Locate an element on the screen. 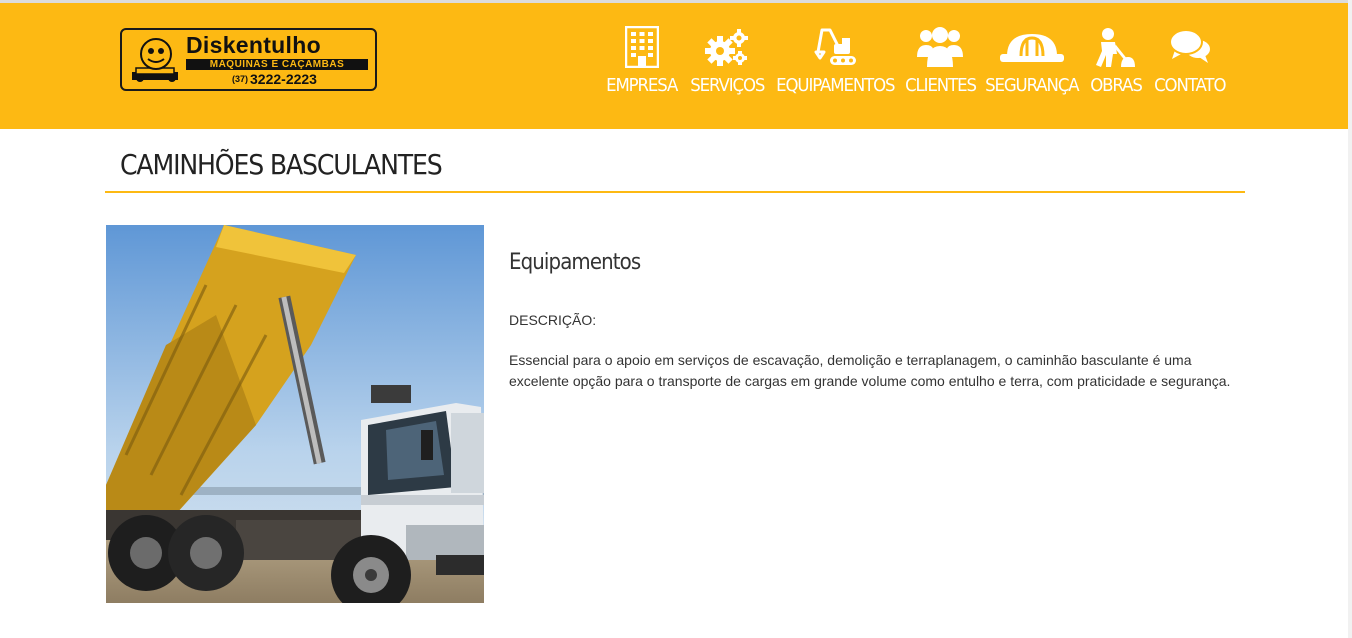 This screenshot has width=1352, height=638. logo-phone: (37) 3222-2223 is located at coordinates (274, 79).